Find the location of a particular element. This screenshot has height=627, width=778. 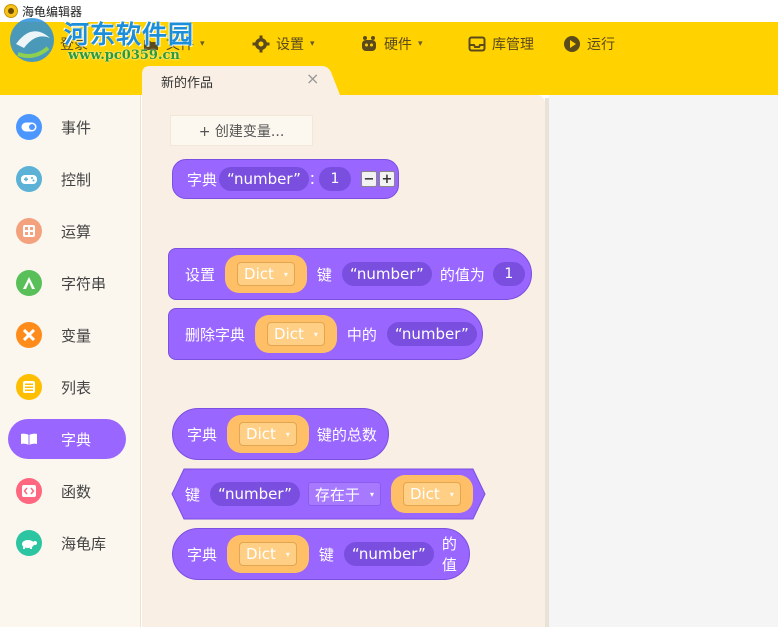

title-bar: 海龟编辑器 is located at coordinates (389, 11).